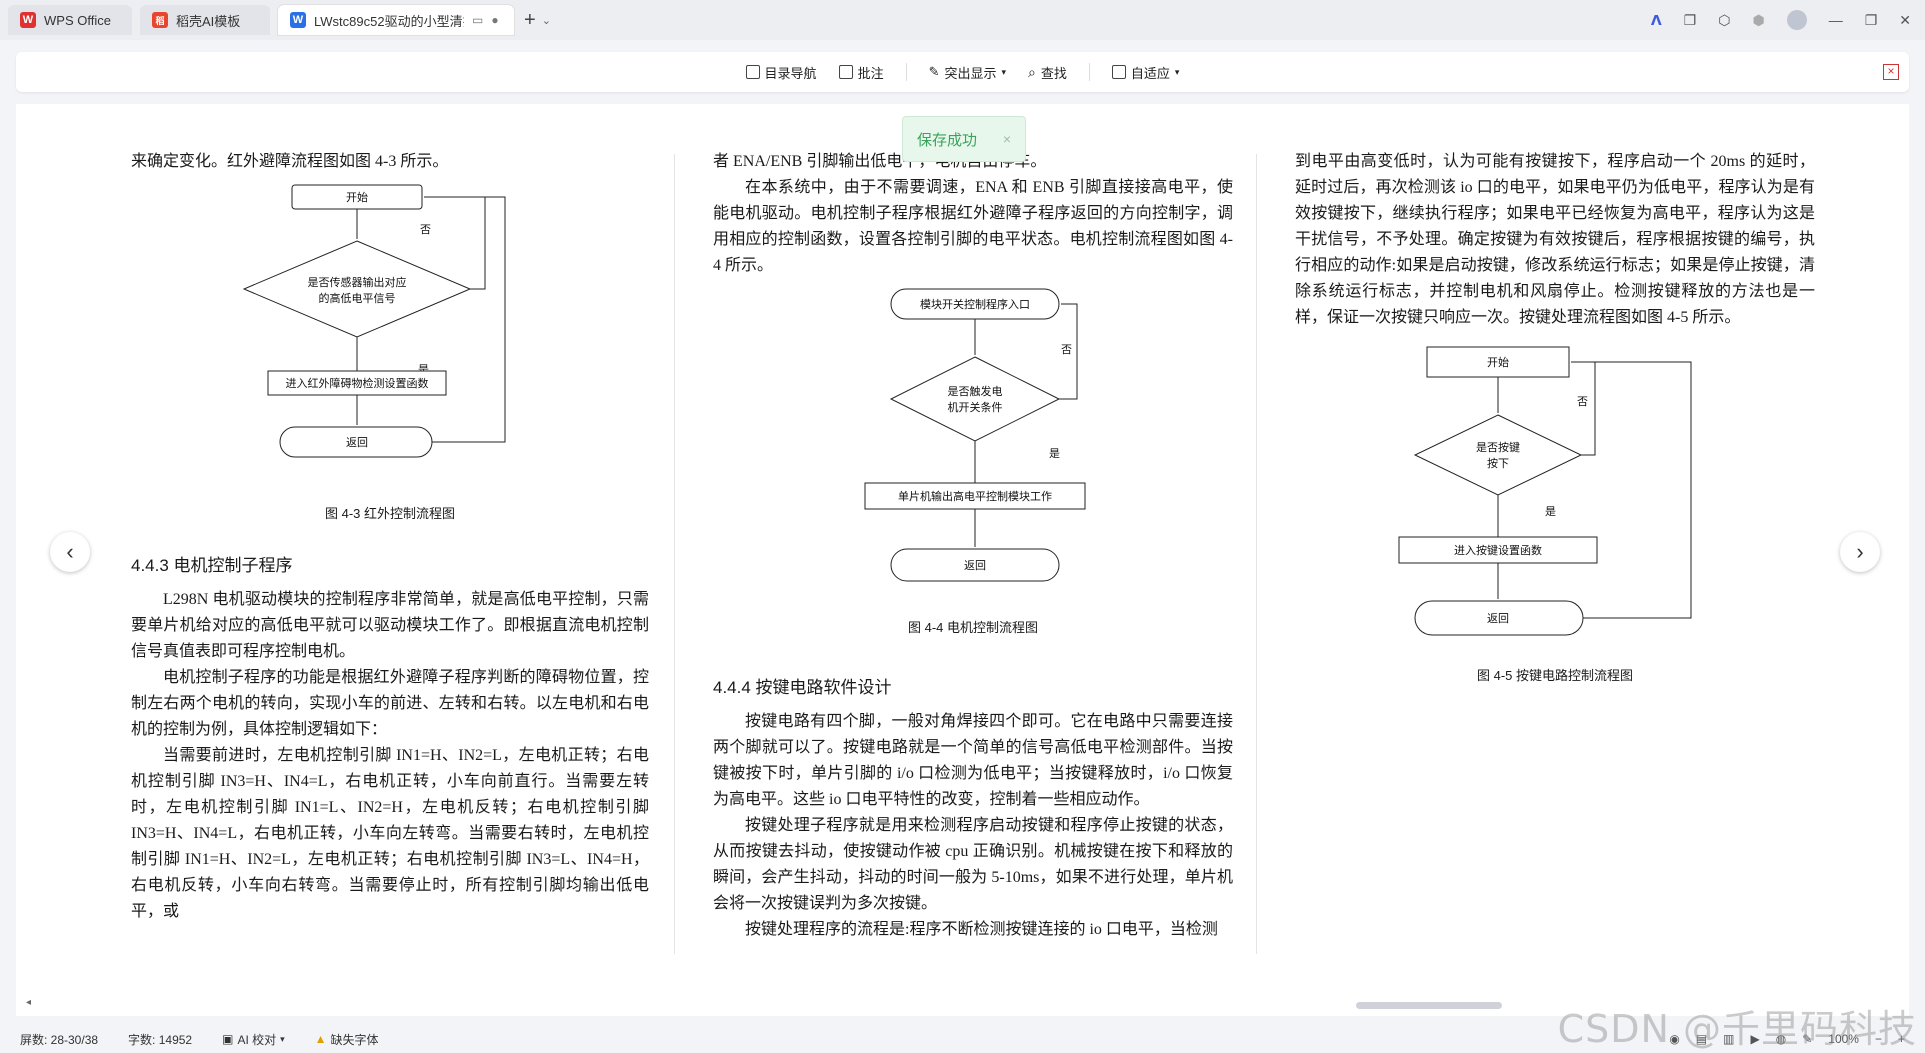 This screenshot has width=1925, height=1053. I want to click on tab-docer-templates: 稻 稻壳AI模板, so click(205, 20).